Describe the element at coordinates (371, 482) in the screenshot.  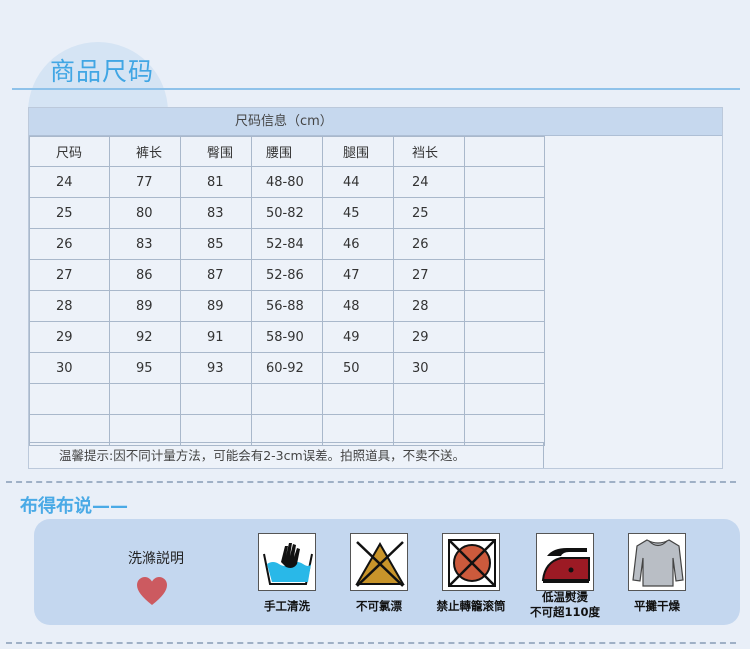
I see `dashed-divider` at that location.